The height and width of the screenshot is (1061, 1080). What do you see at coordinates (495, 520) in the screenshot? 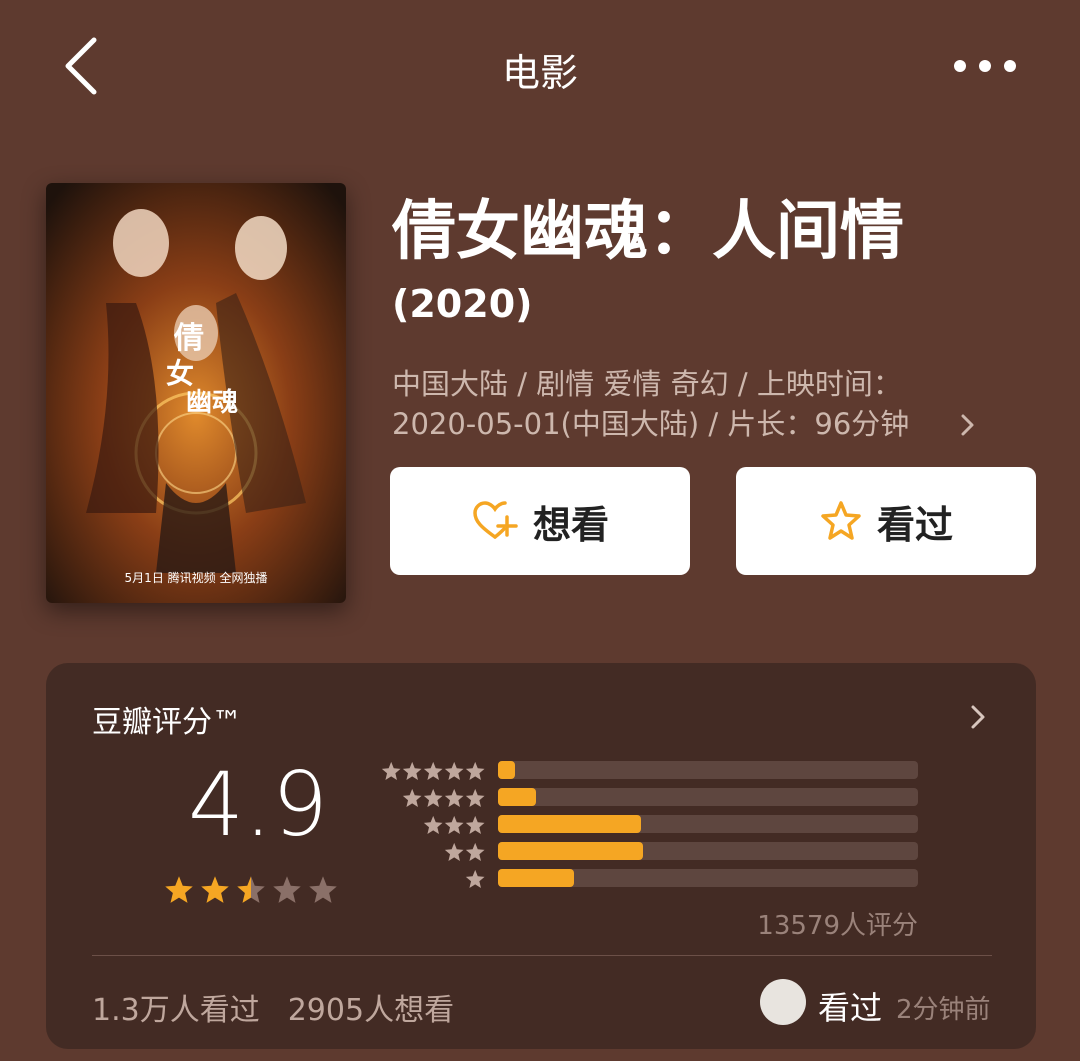
I see `heart-plus-icon` at bounding box center [495, 520].